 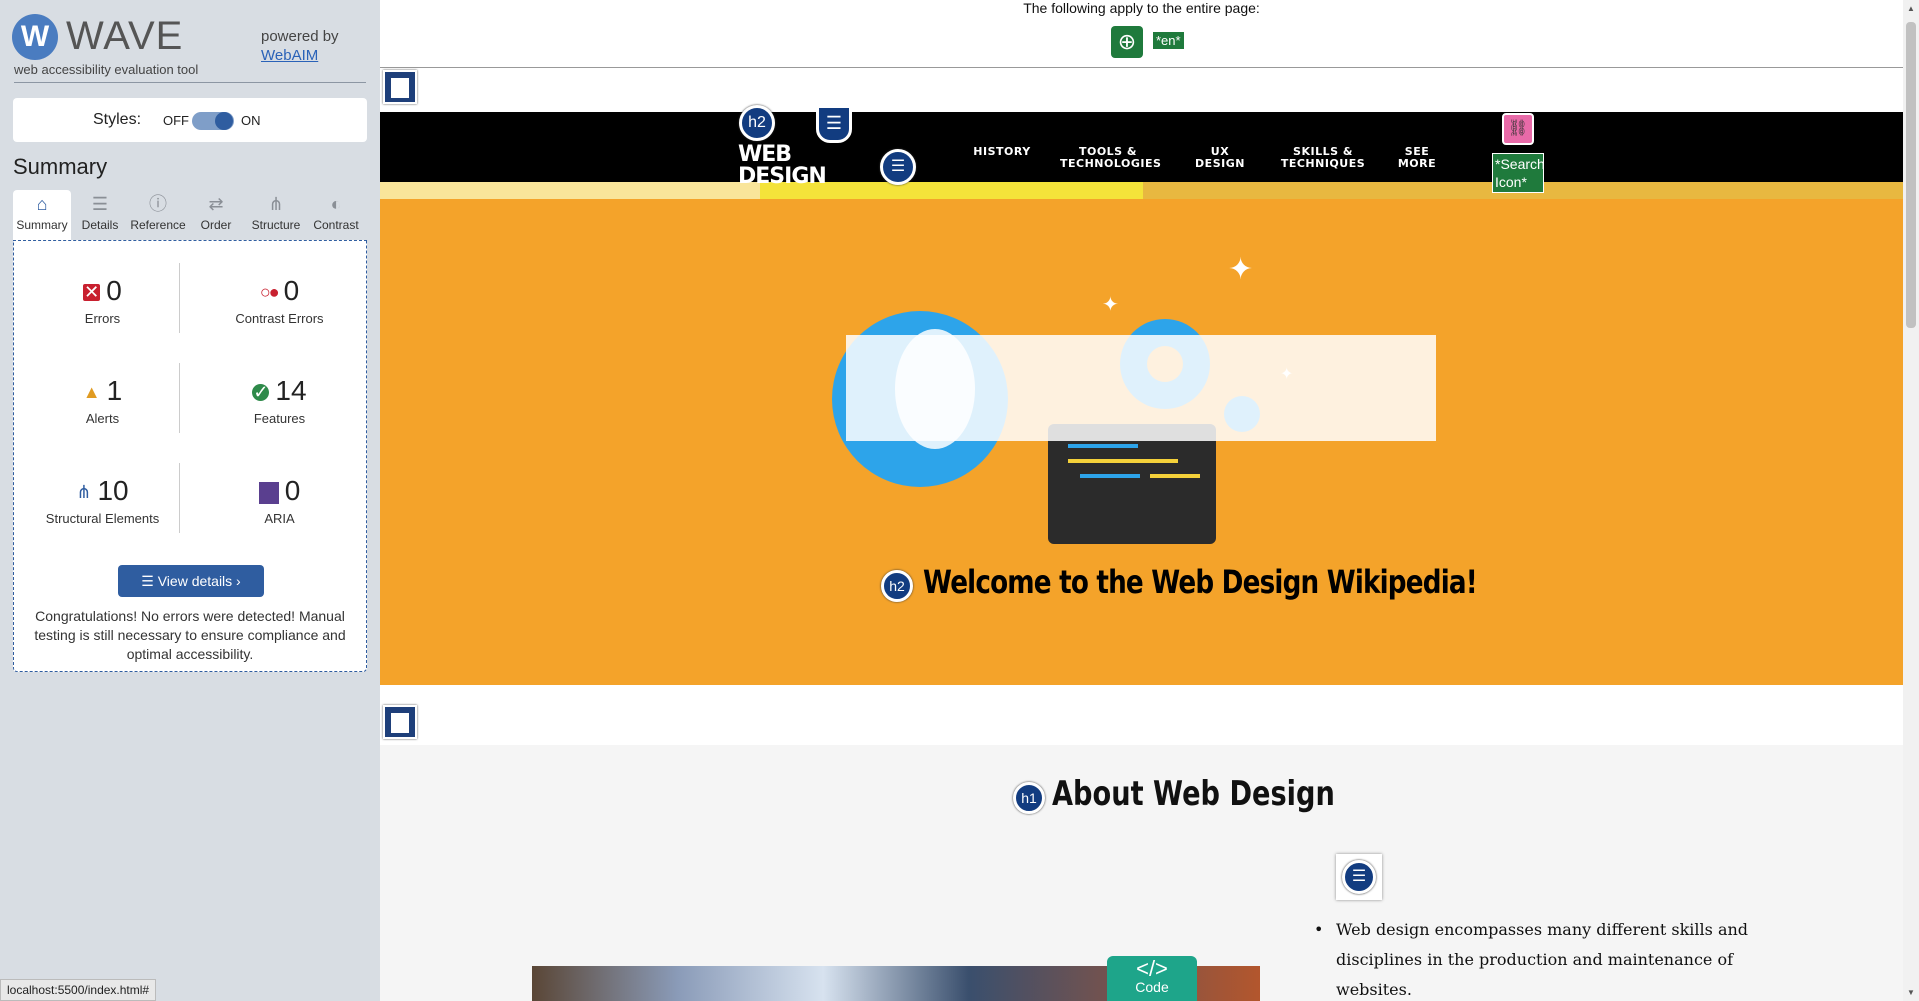 What do you see at coordinates (251, 120) in the screenshot?
I see `toggle-on-label: ON` at bounding box center [251, 120].